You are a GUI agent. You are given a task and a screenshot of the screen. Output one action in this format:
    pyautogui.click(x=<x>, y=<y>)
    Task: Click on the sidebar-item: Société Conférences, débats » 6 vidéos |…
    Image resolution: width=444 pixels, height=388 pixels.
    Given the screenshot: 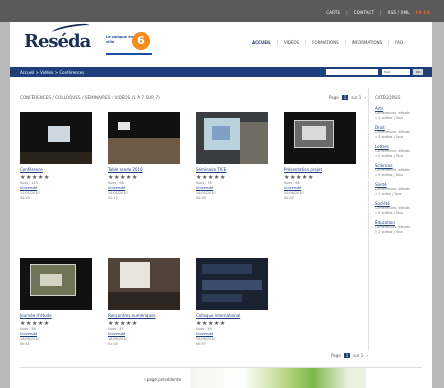 What is the action you would take?
    pyautogui.click(x=400, y=208)
    